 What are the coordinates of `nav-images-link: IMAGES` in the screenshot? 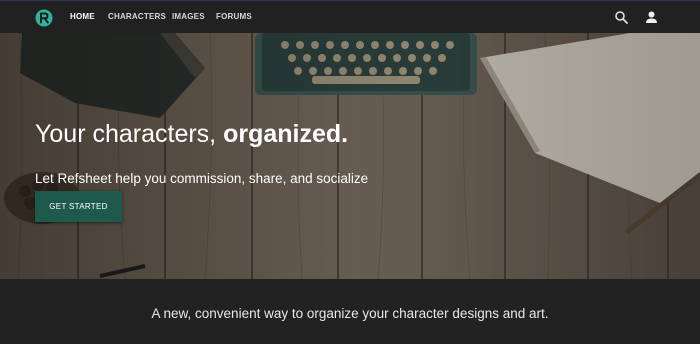 It's located at (188, 16).